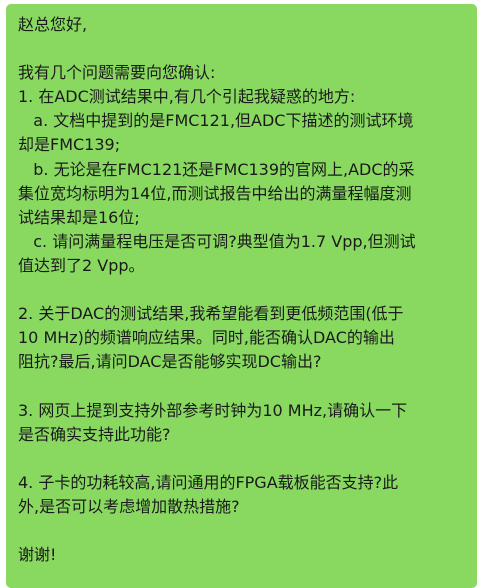  Describe the element at coordinates (215, 193) in the screenshot. I see `message-line: 集位宽均标明为14位,而测试报告中给出的满量程幅度测` at that location.